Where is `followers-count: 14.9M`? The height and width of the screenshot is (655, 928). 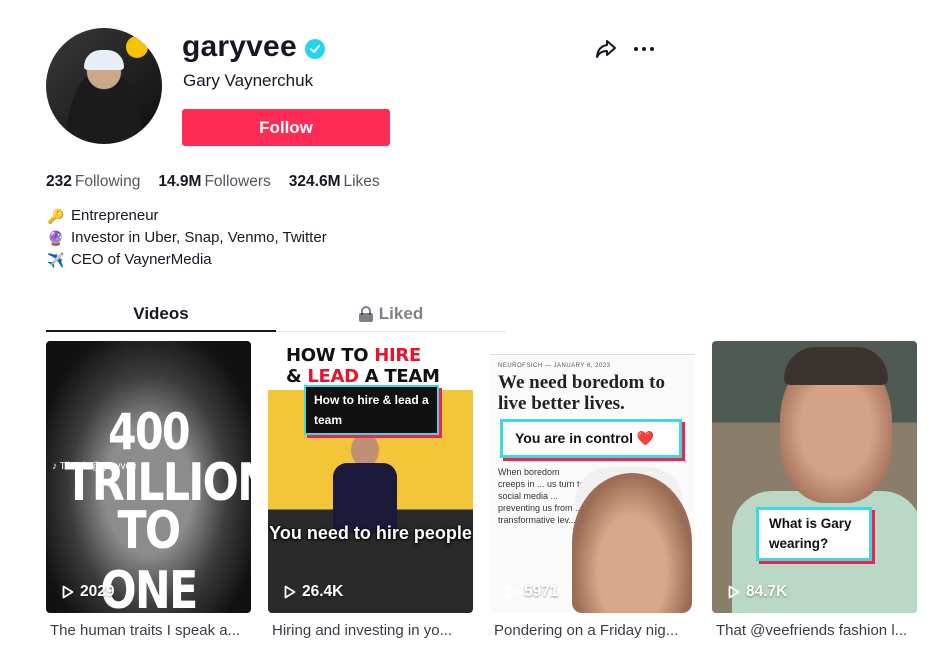
followers-count: 14.9M is located at coordinates (180, 181).